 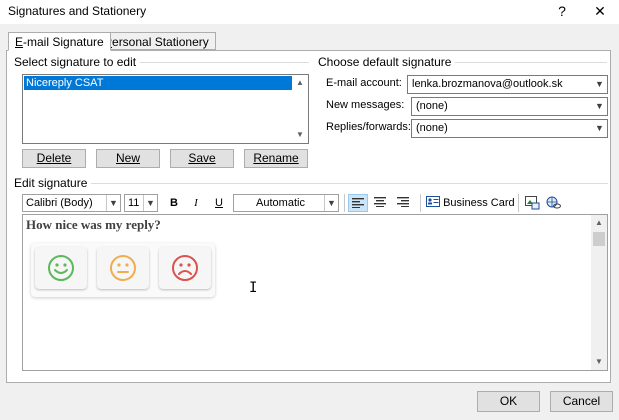 What do you see at coordinates (280, 203) in the screenshot?
I see `font-color-value: Automatic` at bounding box center [280, 203].